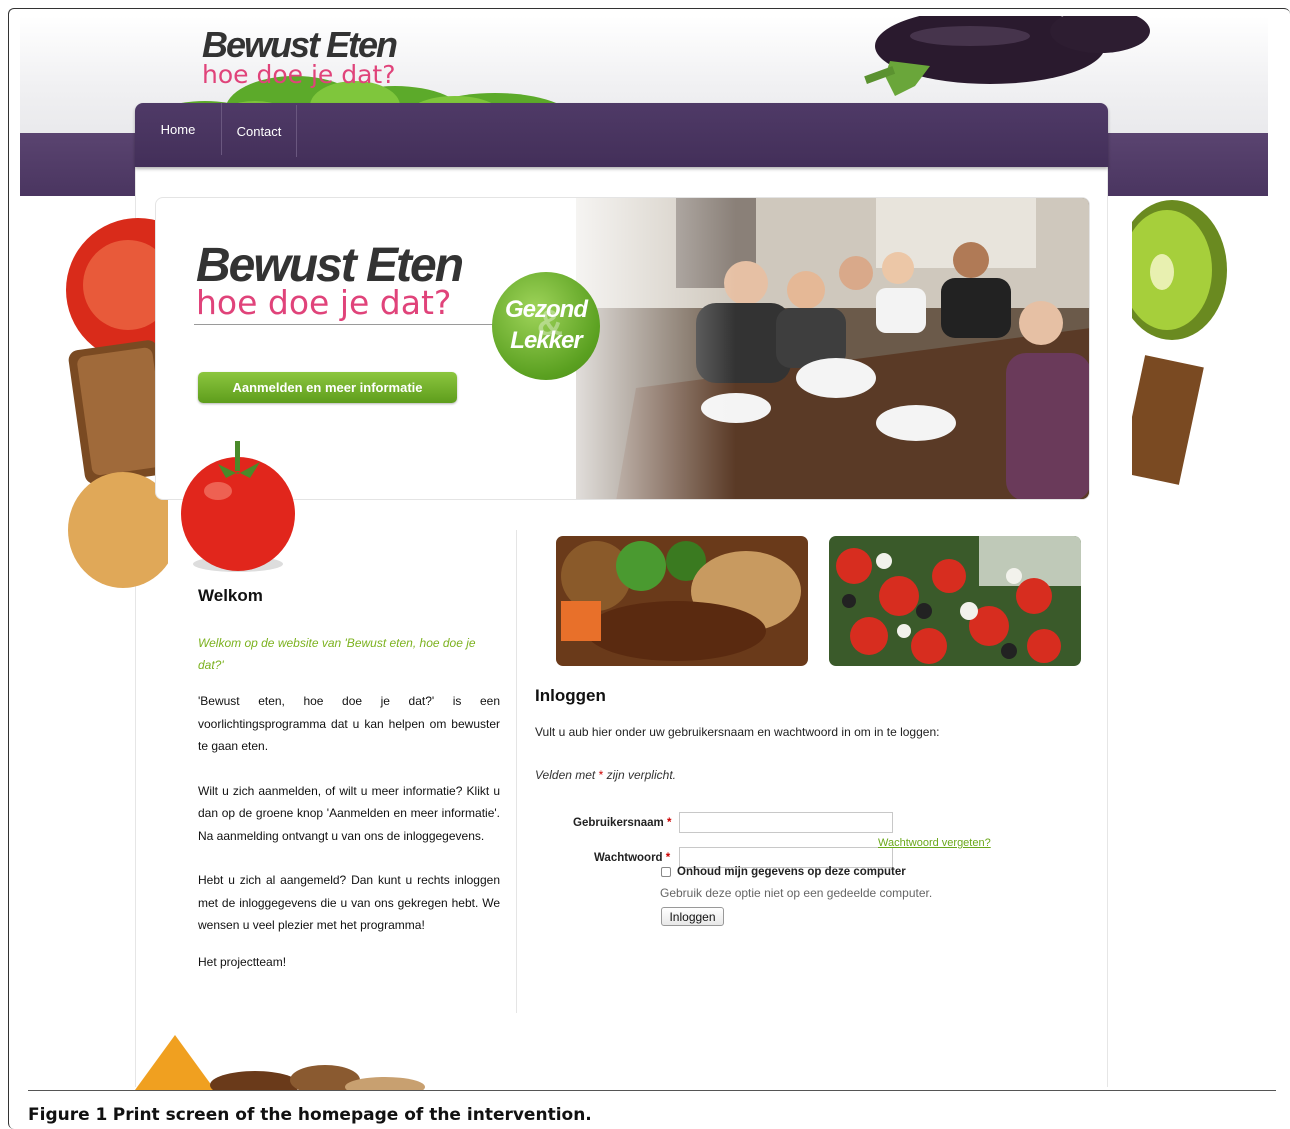  What do you see at coordinates (117, 403) in the screenshot?
I see `left-food-decoration` at bounding box center [117, 403].